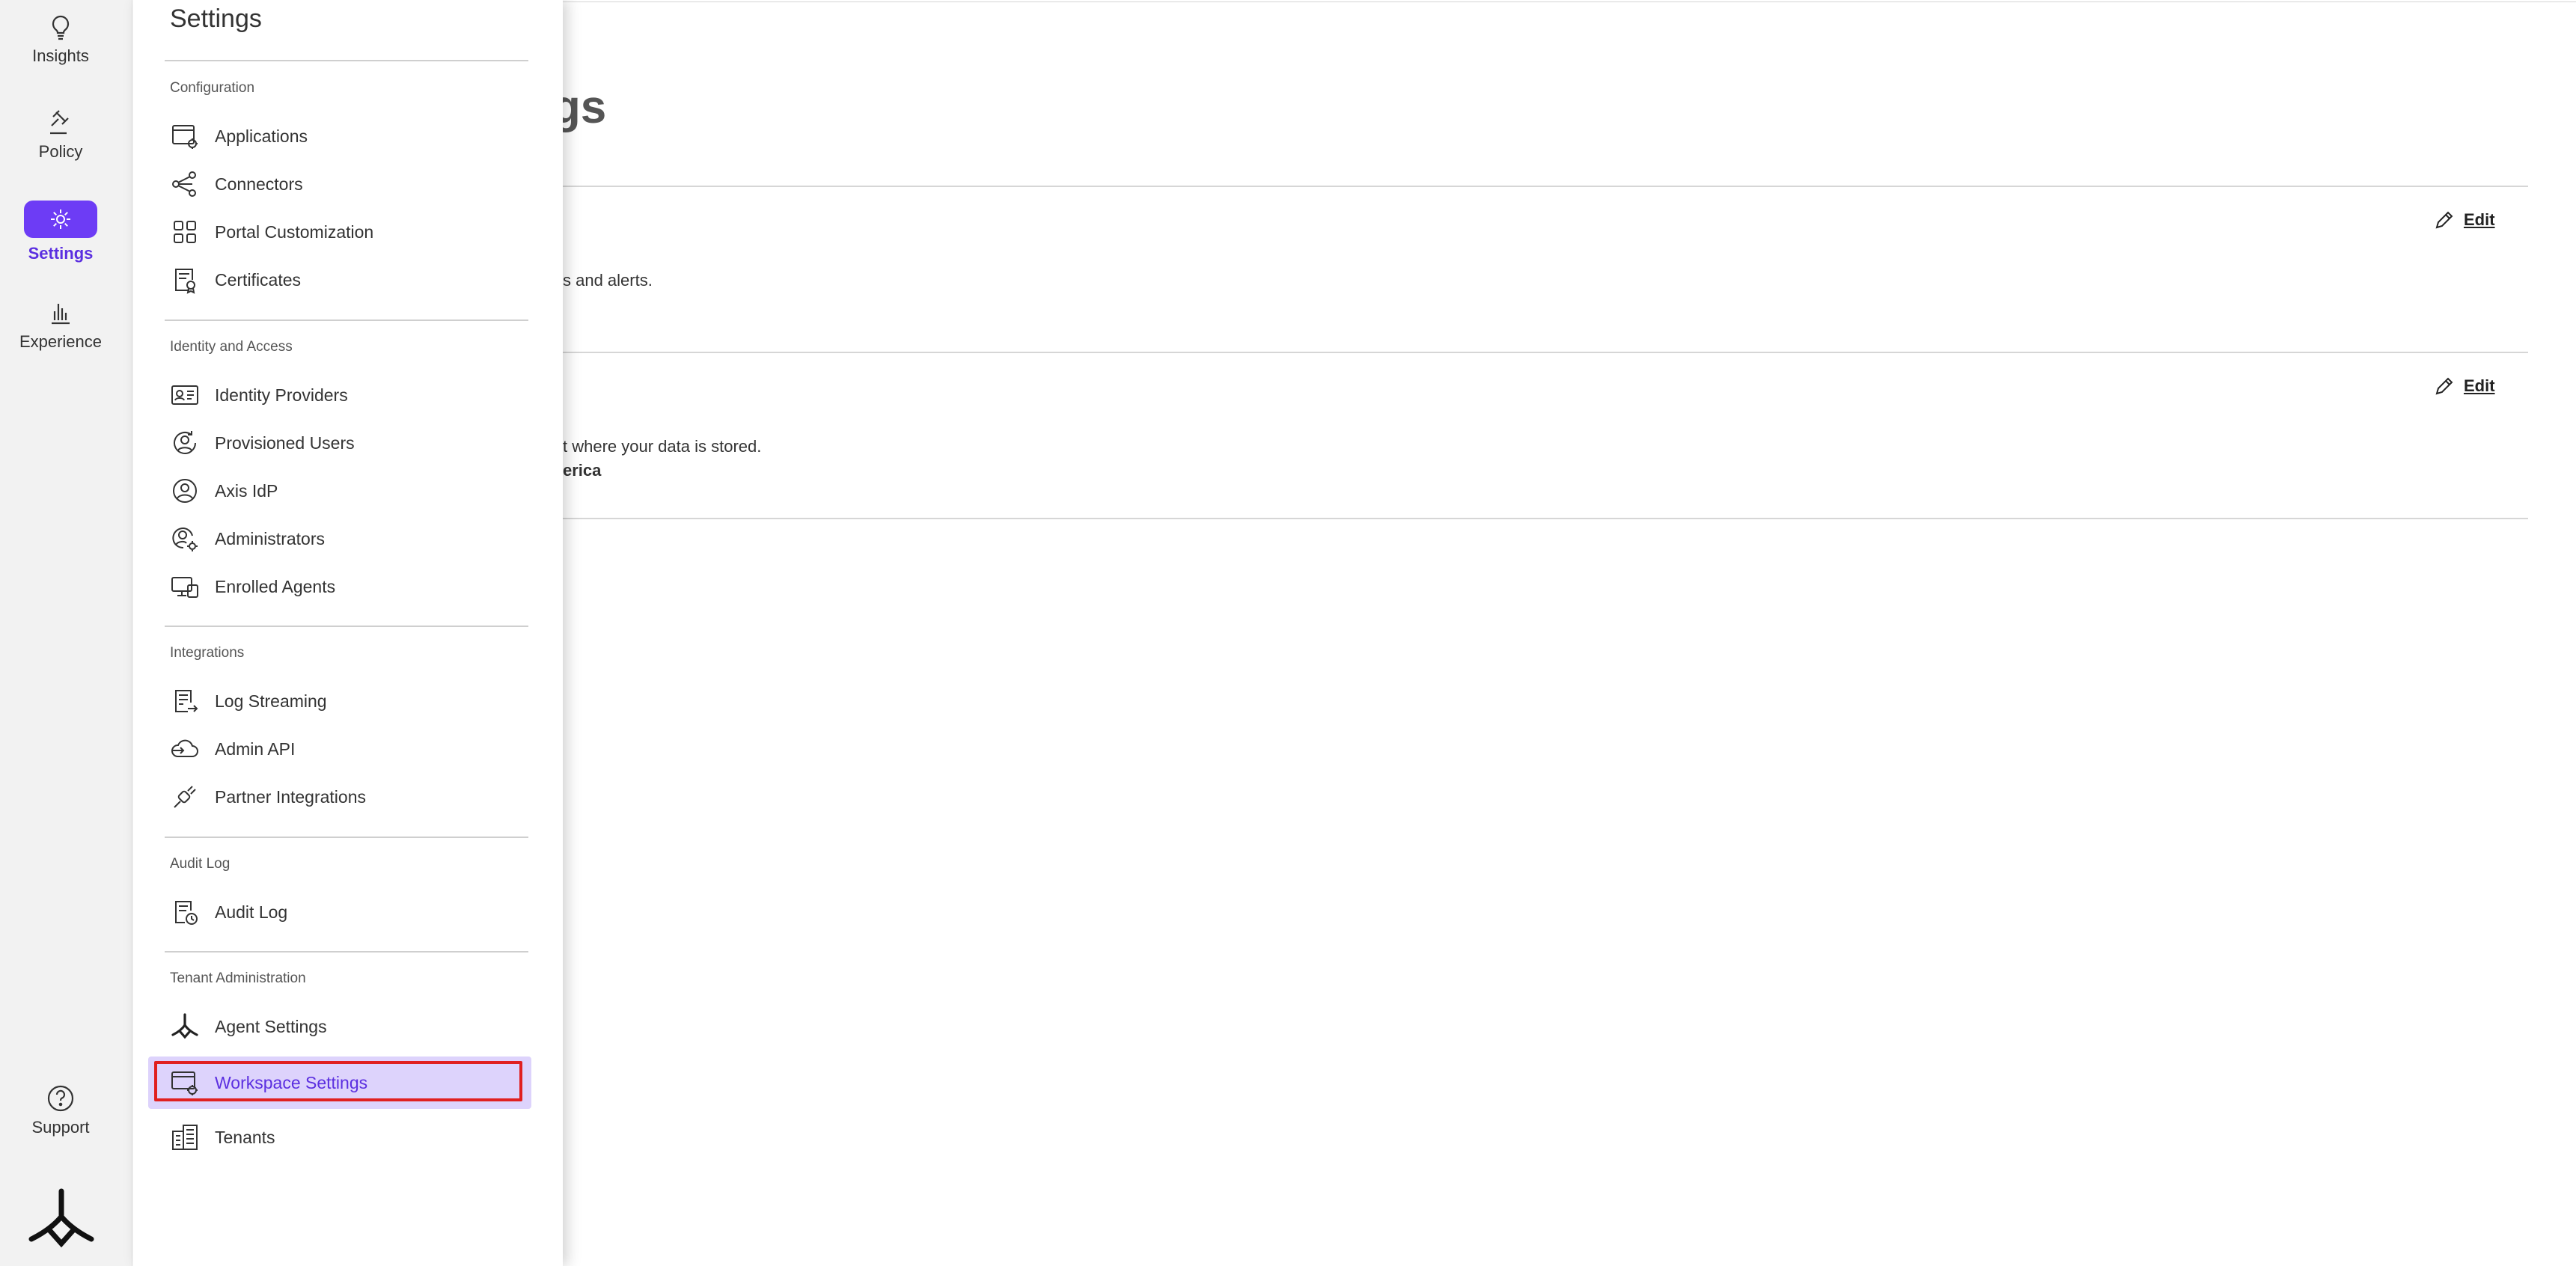 The image size is (2576, 1266). What do you see at coordinates (61, 27) in the screenshot?
I see `lightbulb-icon` at bounding box center [61, 27].